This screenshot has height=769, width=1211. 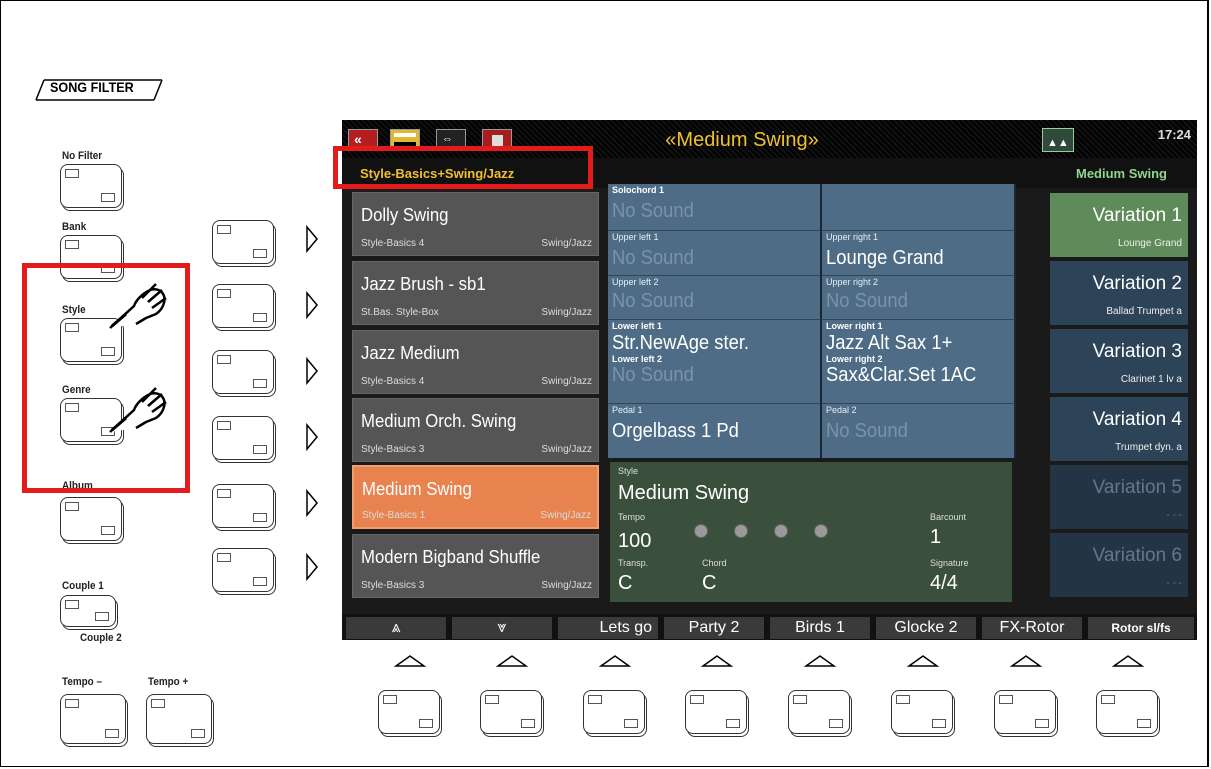 I want to click on scroll-up-key: ⩓, so click(x=396, y=628).